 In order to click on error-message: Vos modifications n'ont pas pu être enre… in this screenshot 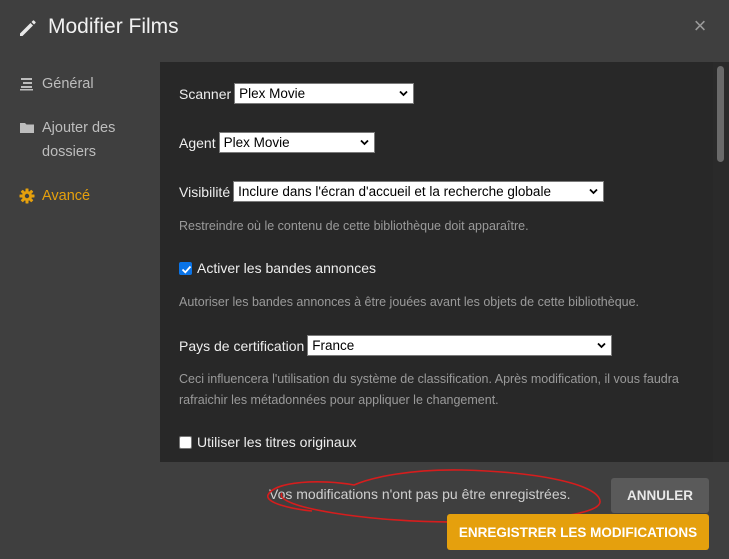, I will do `click(420, 494)`.